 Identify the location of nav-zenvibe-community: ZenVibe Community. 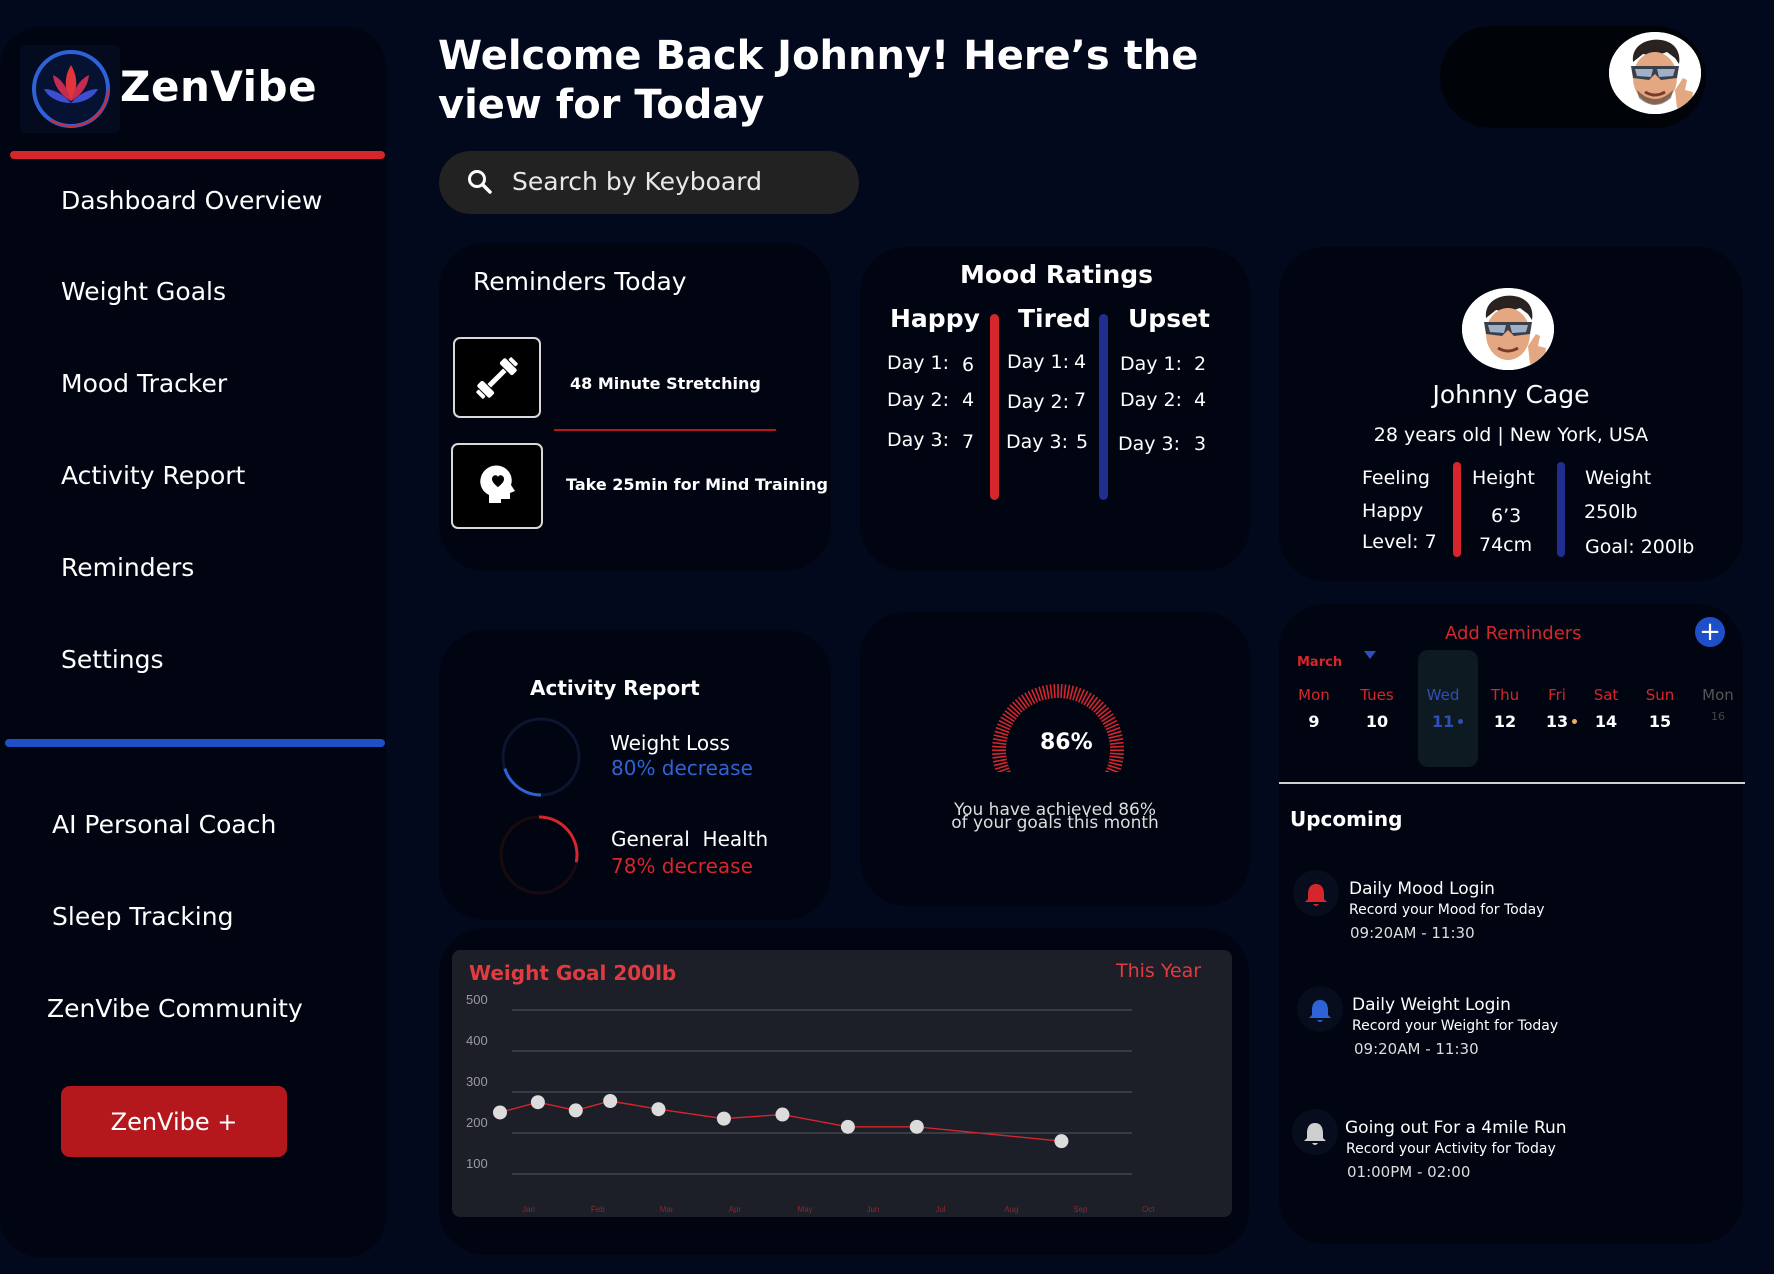
(175, 1008).